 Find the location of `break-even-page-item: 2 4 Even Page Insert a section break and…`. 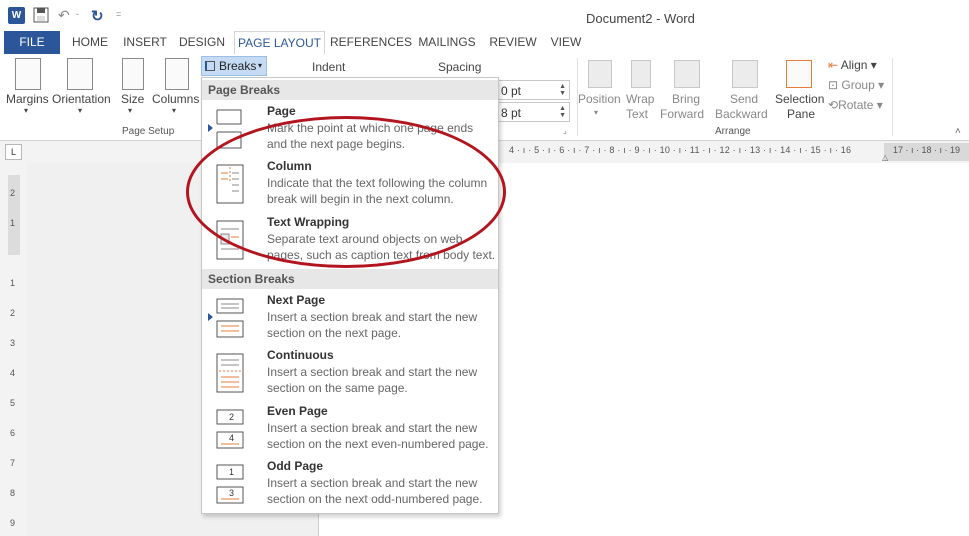

break-even-page-item: 2 4 Even Page Insert a section break and… is located at coordinates (350, 431).